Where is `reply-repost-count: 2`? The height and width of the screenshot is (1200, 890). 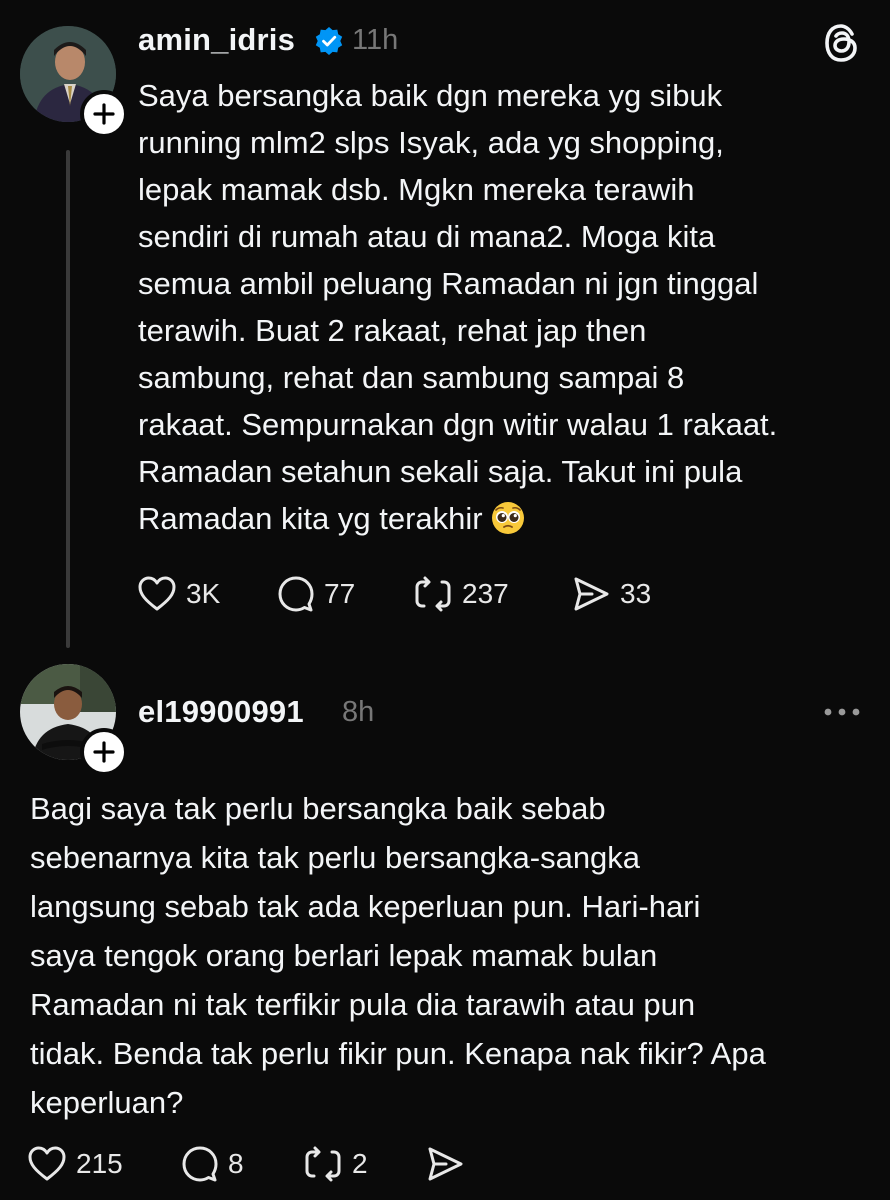
reply-repost-count: 2 is located at coordinates (360, 1163).